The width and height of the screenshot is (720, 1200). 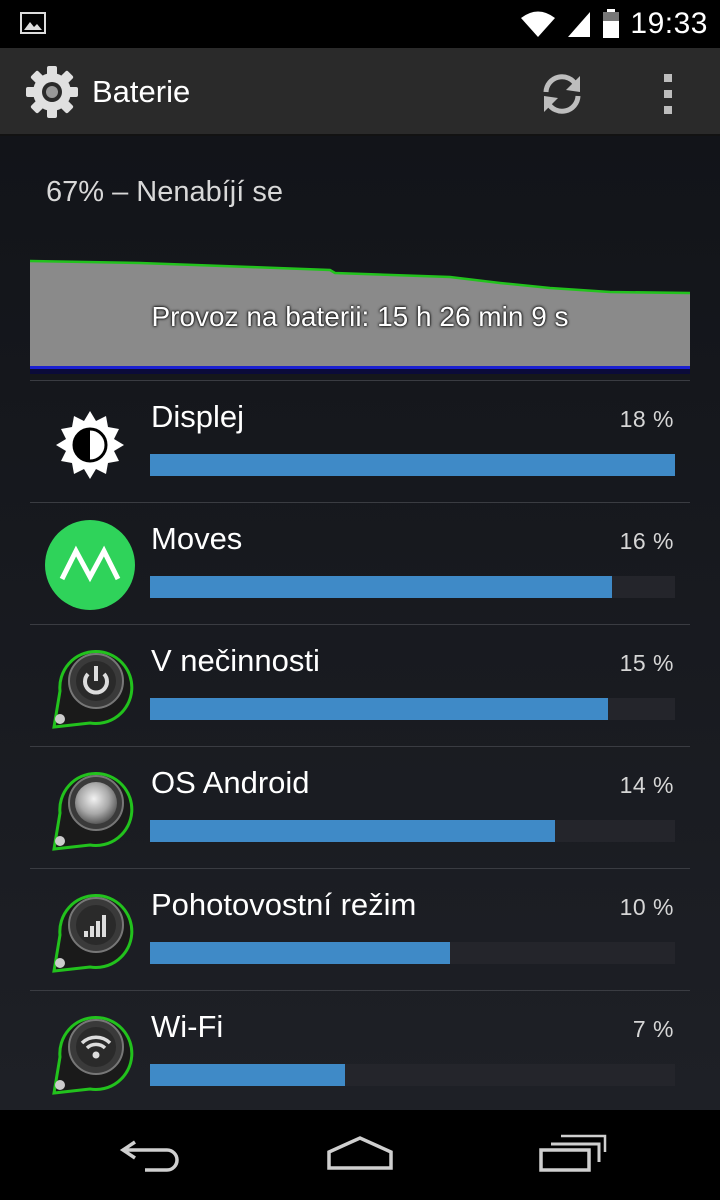 I want to click on navigation-bar, so click(x=360, y=1155).